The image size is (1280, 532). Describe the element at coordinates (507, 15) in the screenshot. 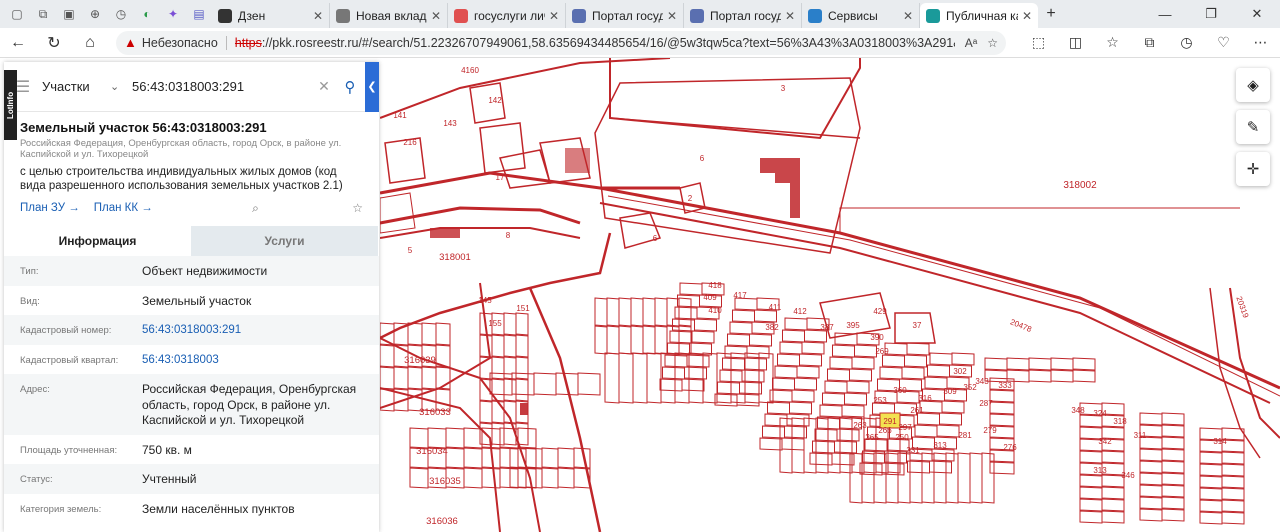

I see `browser-tab: госуслуги личн ✕` at that location.